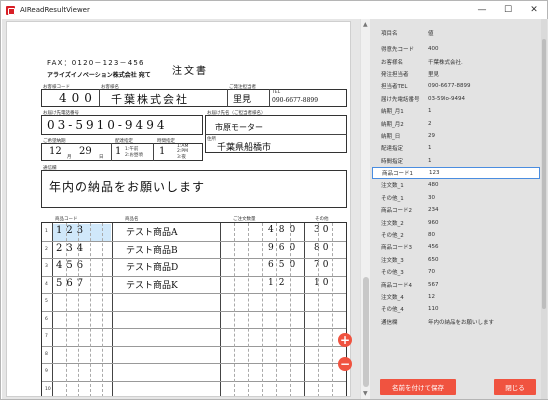  Describe the element at coordinates (392, 298) in the screenshot. I see `result-key: 注文数_4` at that location.